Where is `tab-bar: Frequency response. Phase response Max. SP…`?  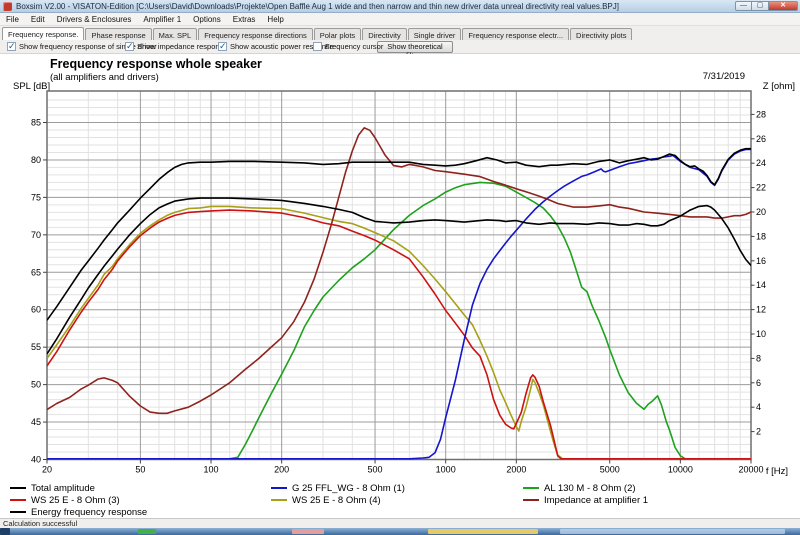 tab-bar: Frequency response. Phase response Max. SP… is located at coordinates (400, 33).